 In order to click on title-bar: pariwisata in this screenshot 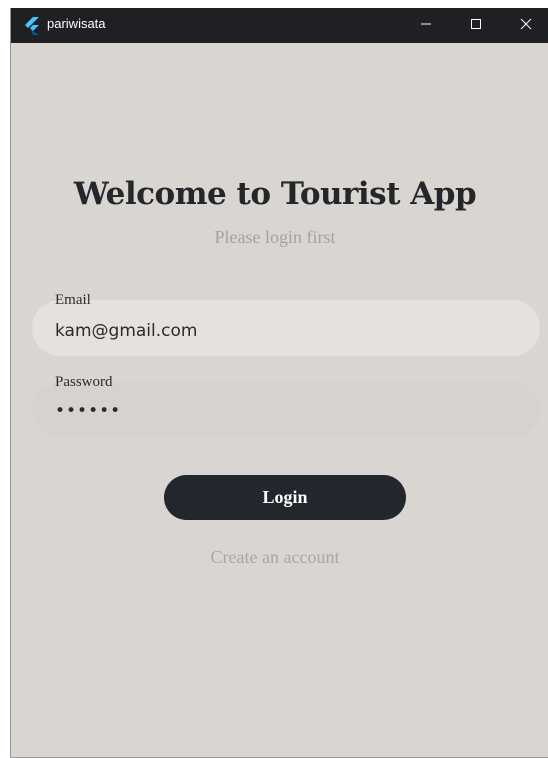, I will do `click(279, 25)`.